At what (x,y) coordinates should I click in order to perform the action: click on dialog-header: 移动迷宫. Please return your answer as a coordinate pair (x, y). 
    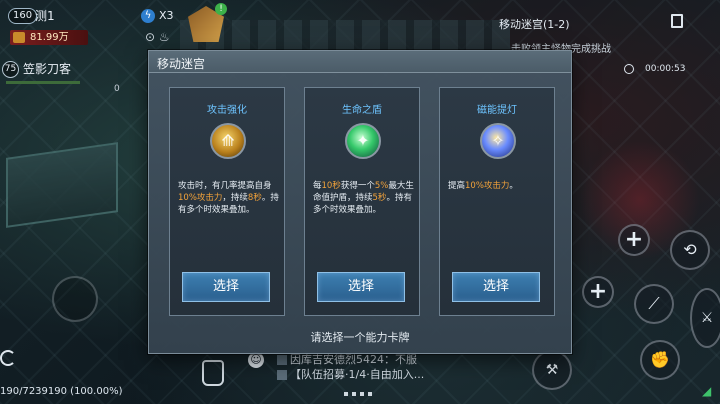
    Looking at the image, I should click on (360, 62).